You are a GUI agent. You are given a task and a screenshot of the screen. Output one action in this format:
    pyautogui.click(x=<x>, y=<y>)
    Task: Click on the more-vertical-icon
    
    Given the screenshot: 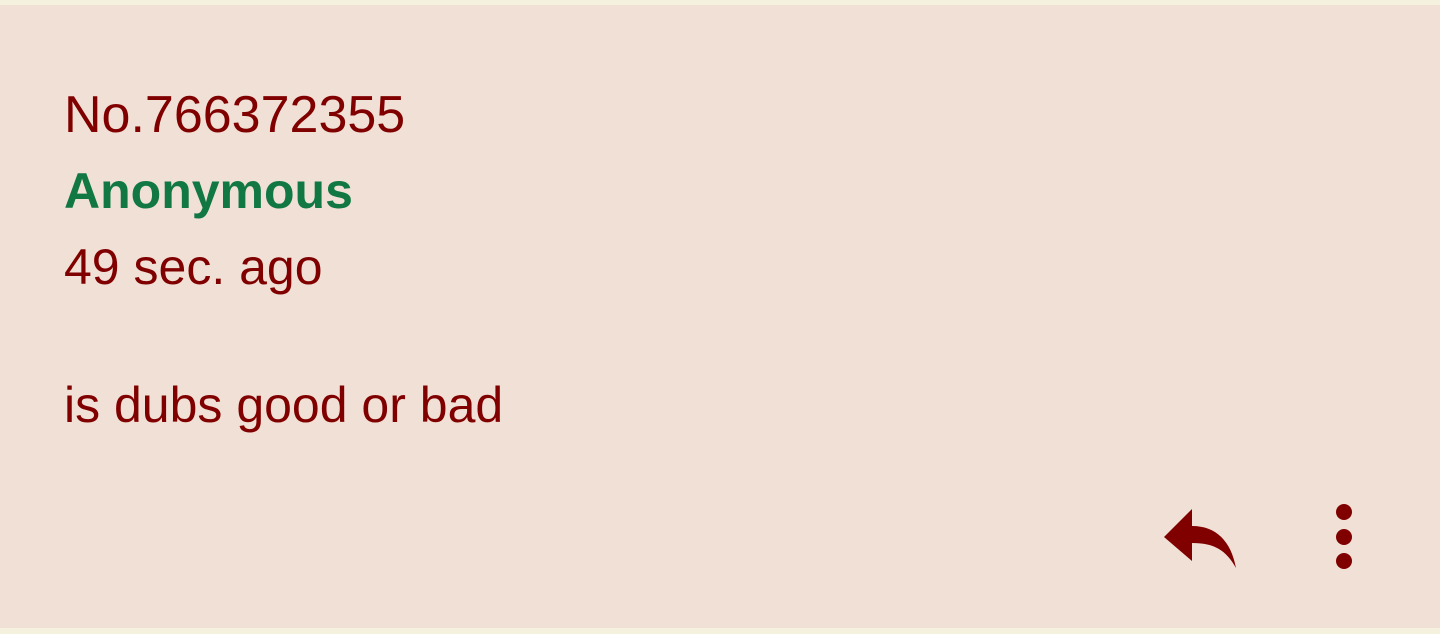 What is the action you would take?
    pyautogui.click(x=1344, y=537)
    